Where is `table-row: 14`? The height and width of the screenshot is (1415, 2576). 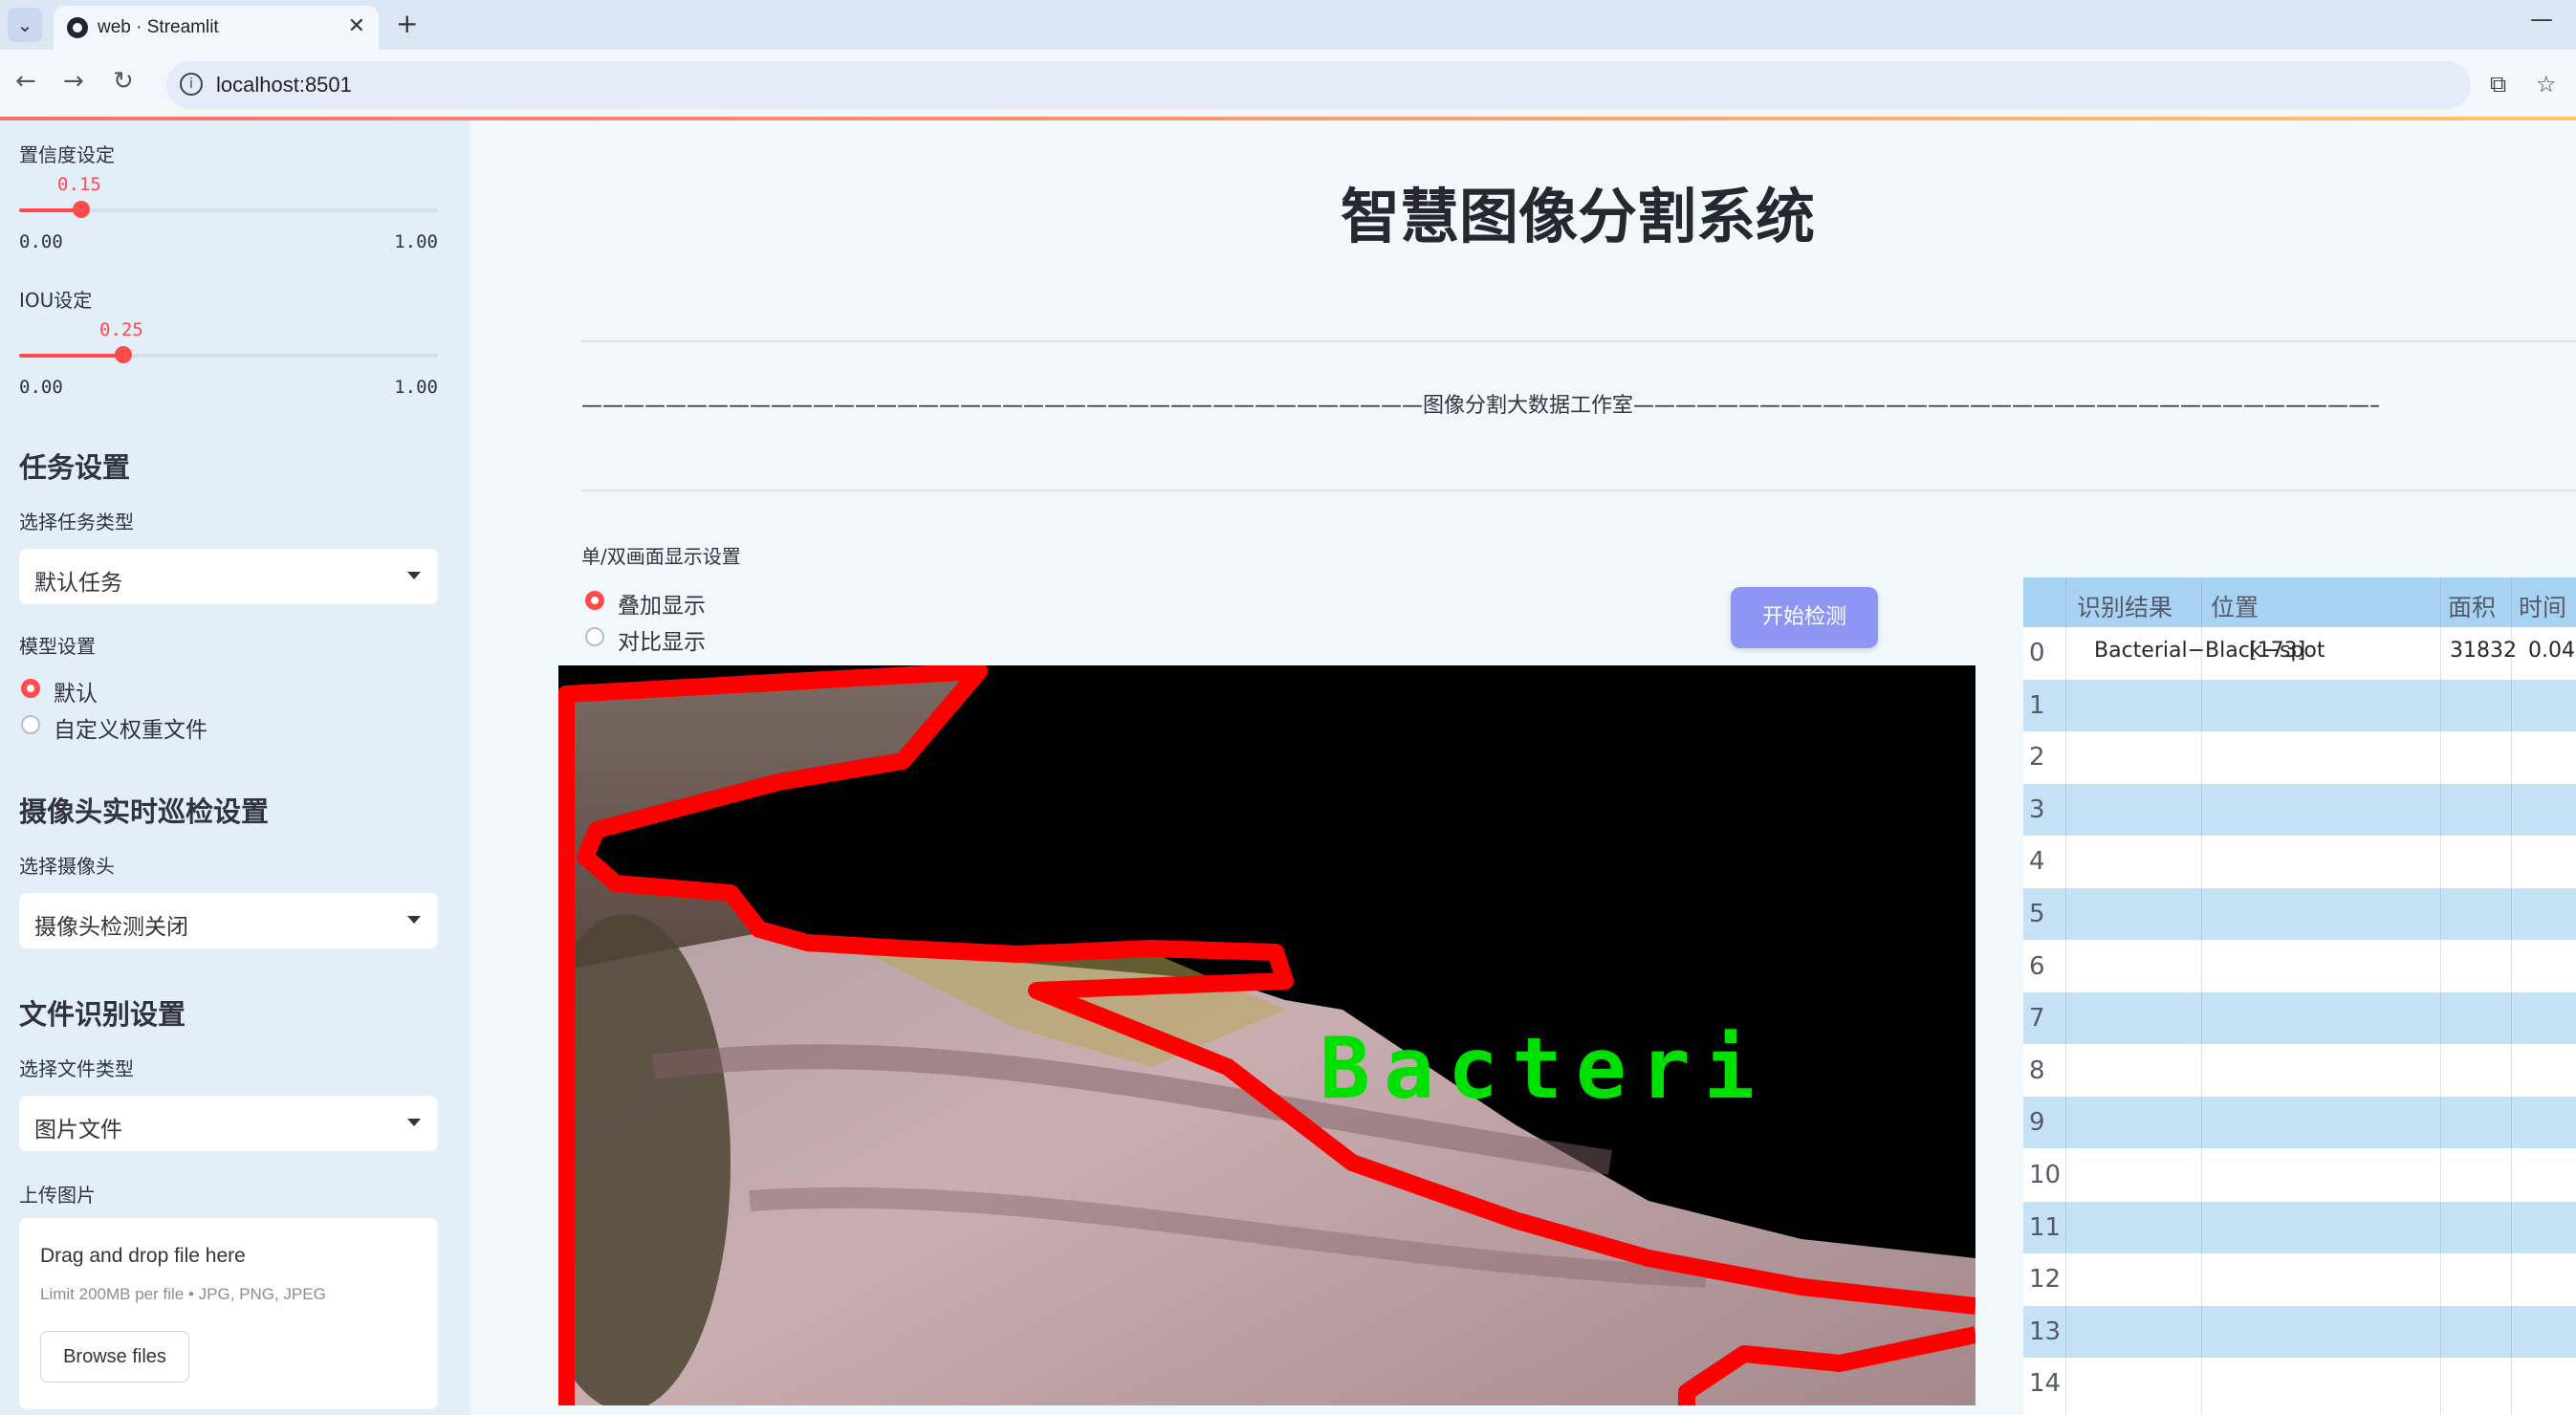
table-row: 14 is located at coordinates (2299, 1384).